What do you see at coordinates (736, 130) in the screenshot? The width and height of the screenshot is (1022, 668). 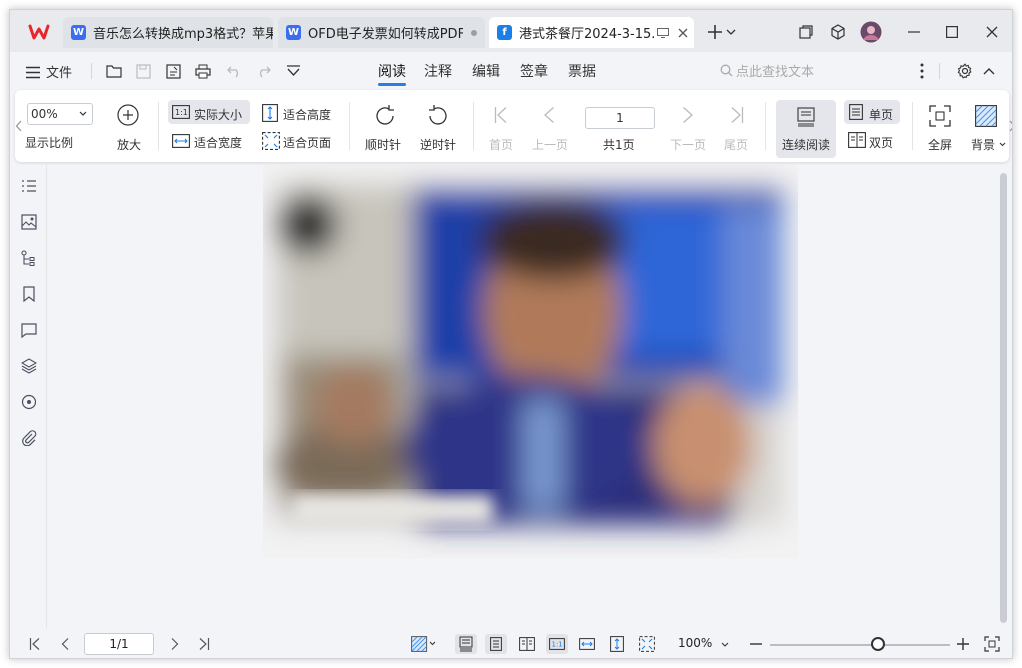 I see `last-page-button: 尾页` at bounding box center [736, 130].